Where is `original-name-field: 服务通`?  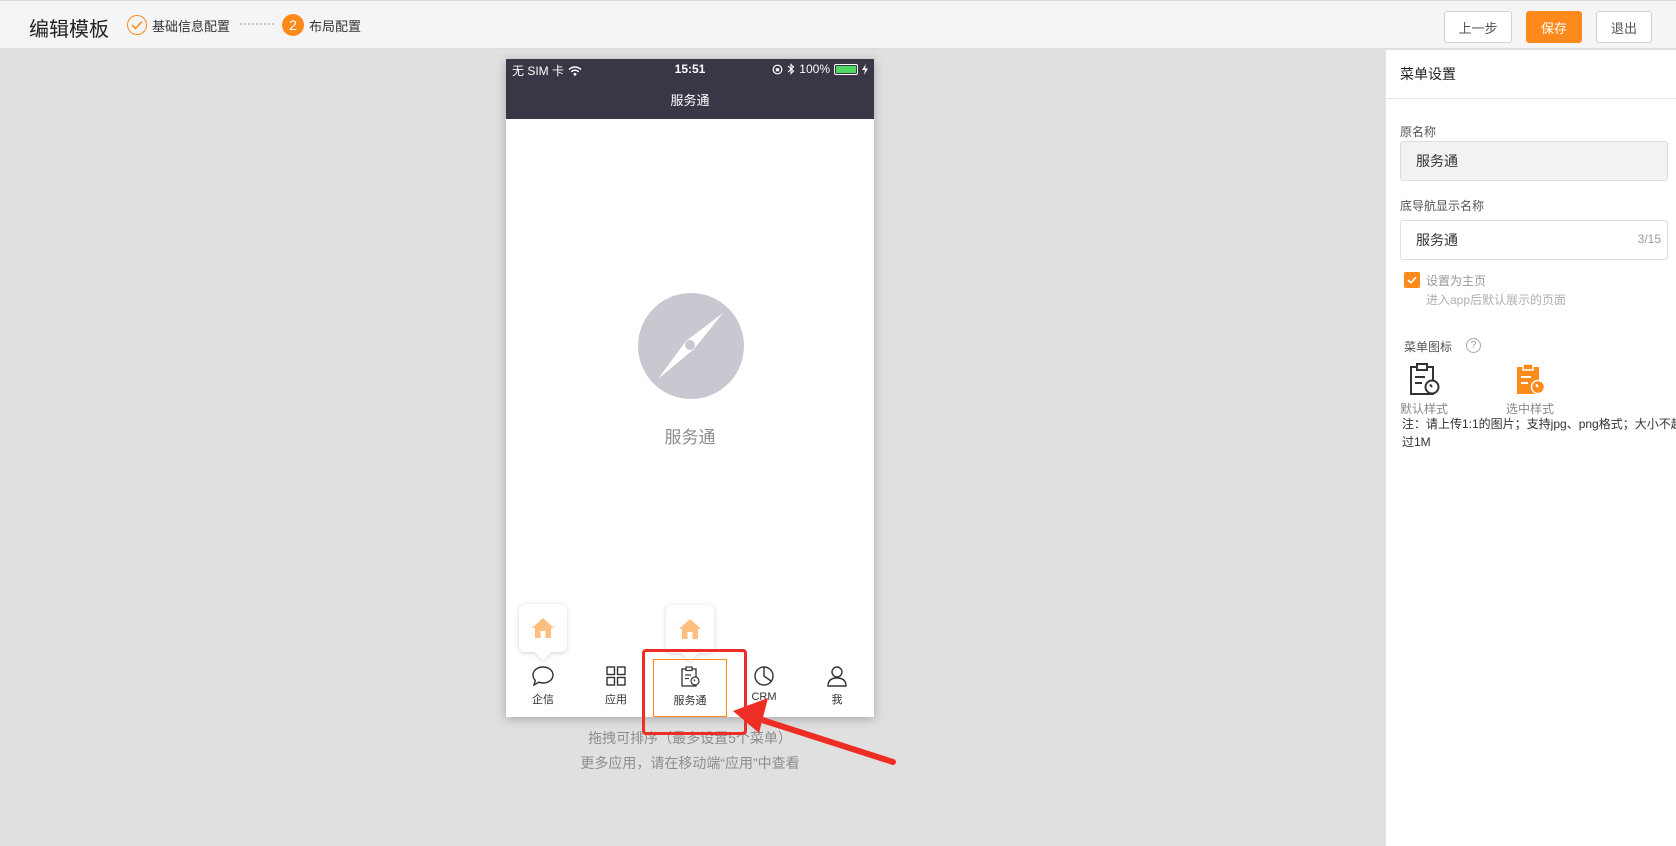 original-name-field: 服务通 is located at coordinates (1534, 161).